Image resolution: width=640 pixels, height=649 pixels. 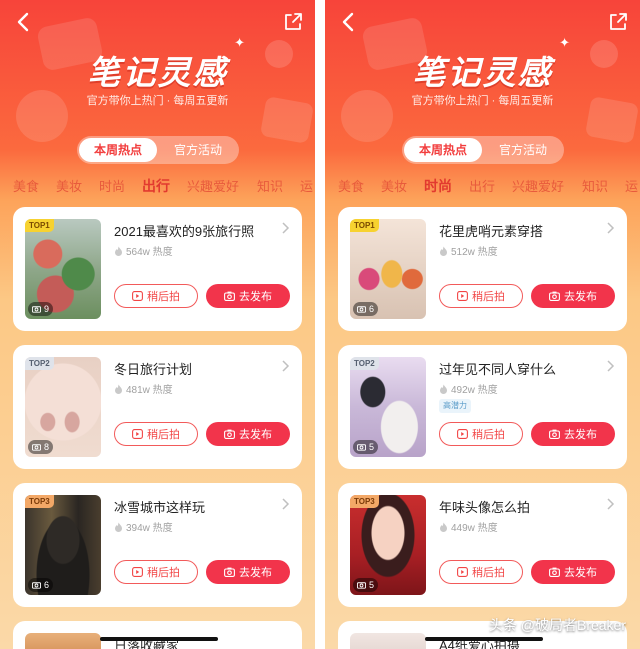 What do you see at coordinates (388, 407) in the screenshot?
I see `topic-thumbnail: TOP2 5` at bounding box center [388, 407].